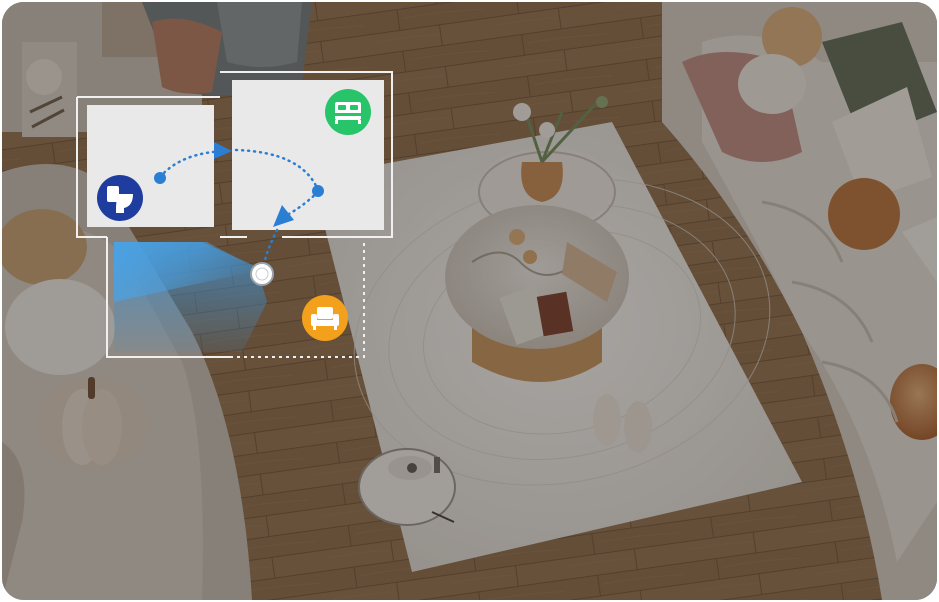 The image size is (939, 602). Describe the element at coordinates (160, 178) in the screenshot. I see `route-start-dot` at that location.